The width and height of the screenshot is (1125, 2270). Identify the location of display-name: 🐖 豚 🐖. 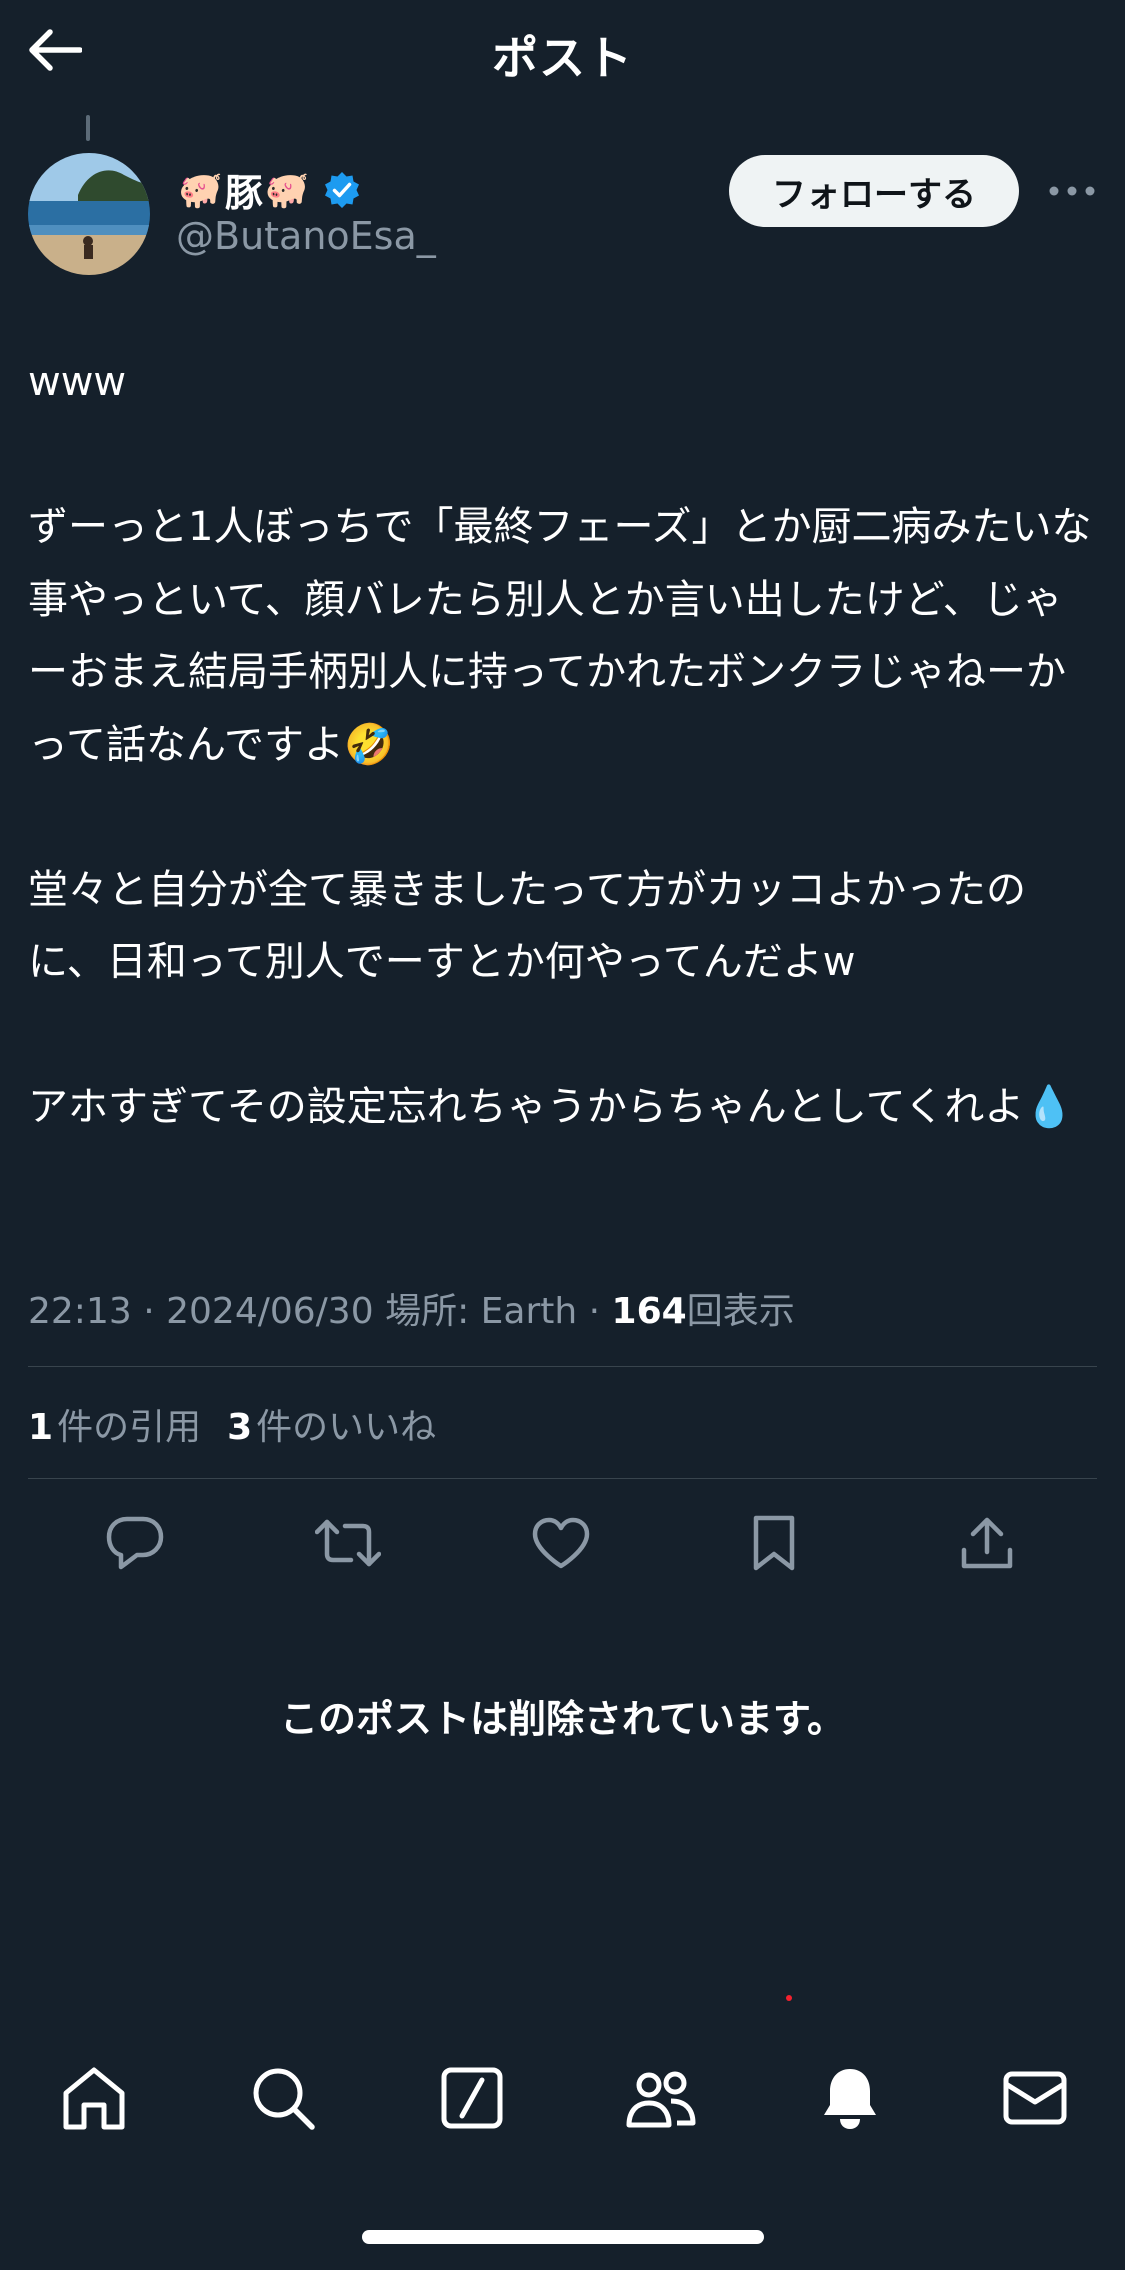
(269, 189).